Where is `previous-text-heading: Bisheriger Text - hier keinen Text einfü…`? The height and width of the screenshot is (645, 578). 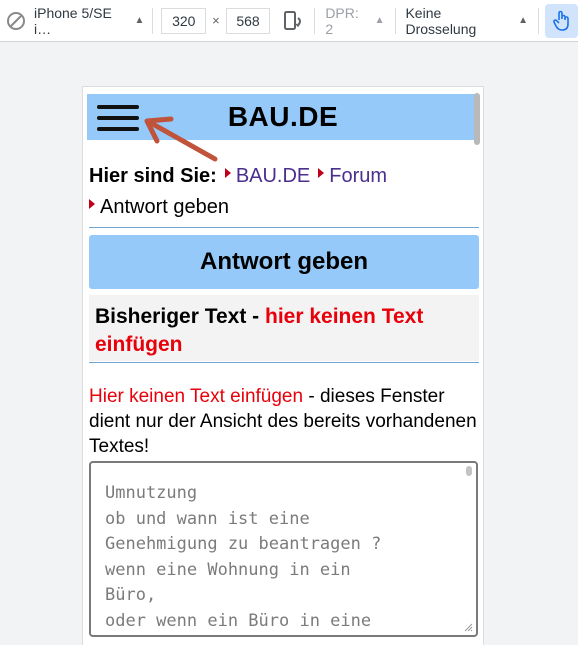 previous-text-heading: Bisheriger Text - hier keinen Text einfü… is located at coordinates (284, 328).